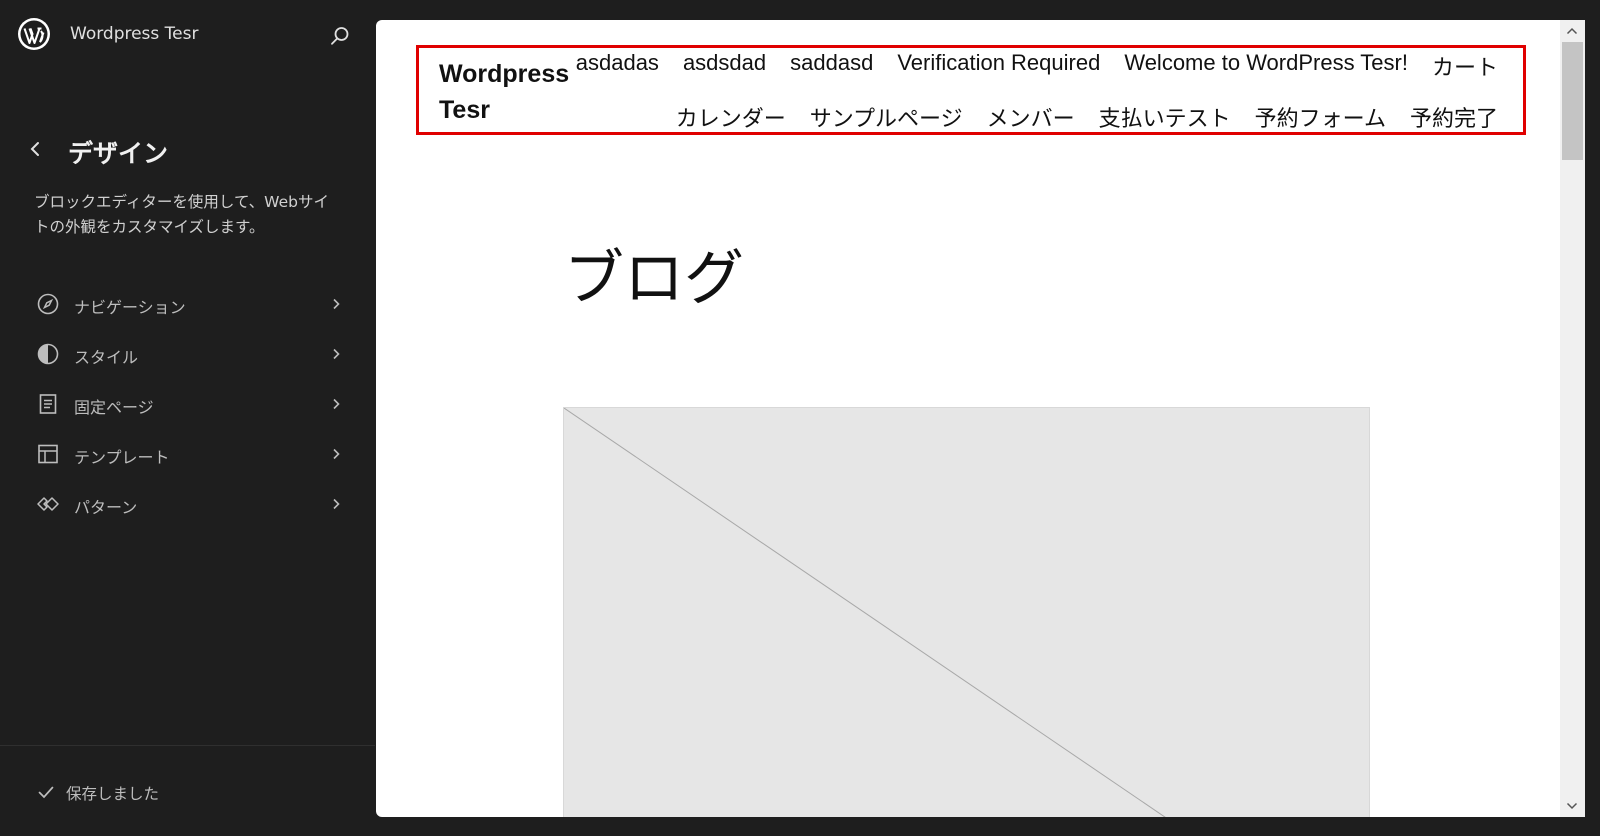  I want to click on check-icon, so click(46, 792).